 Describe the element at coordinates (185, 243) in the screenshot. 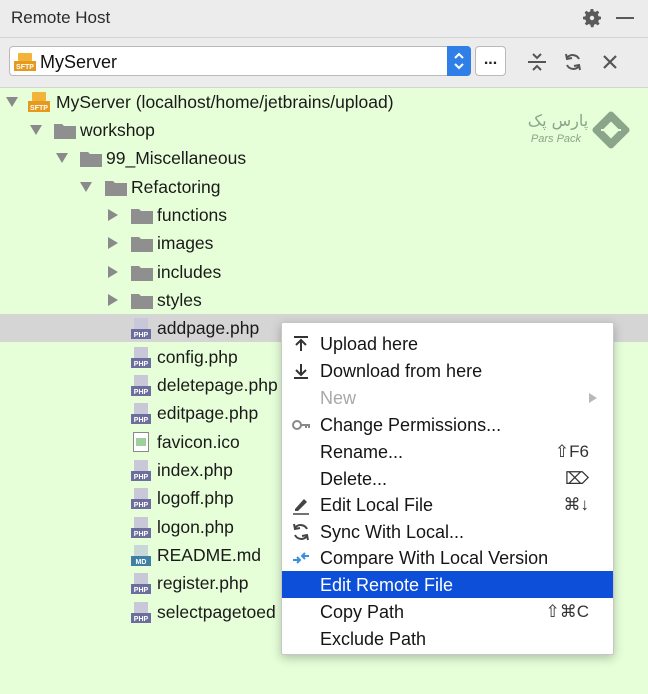

I see `tree-folder-label: images` at that location.